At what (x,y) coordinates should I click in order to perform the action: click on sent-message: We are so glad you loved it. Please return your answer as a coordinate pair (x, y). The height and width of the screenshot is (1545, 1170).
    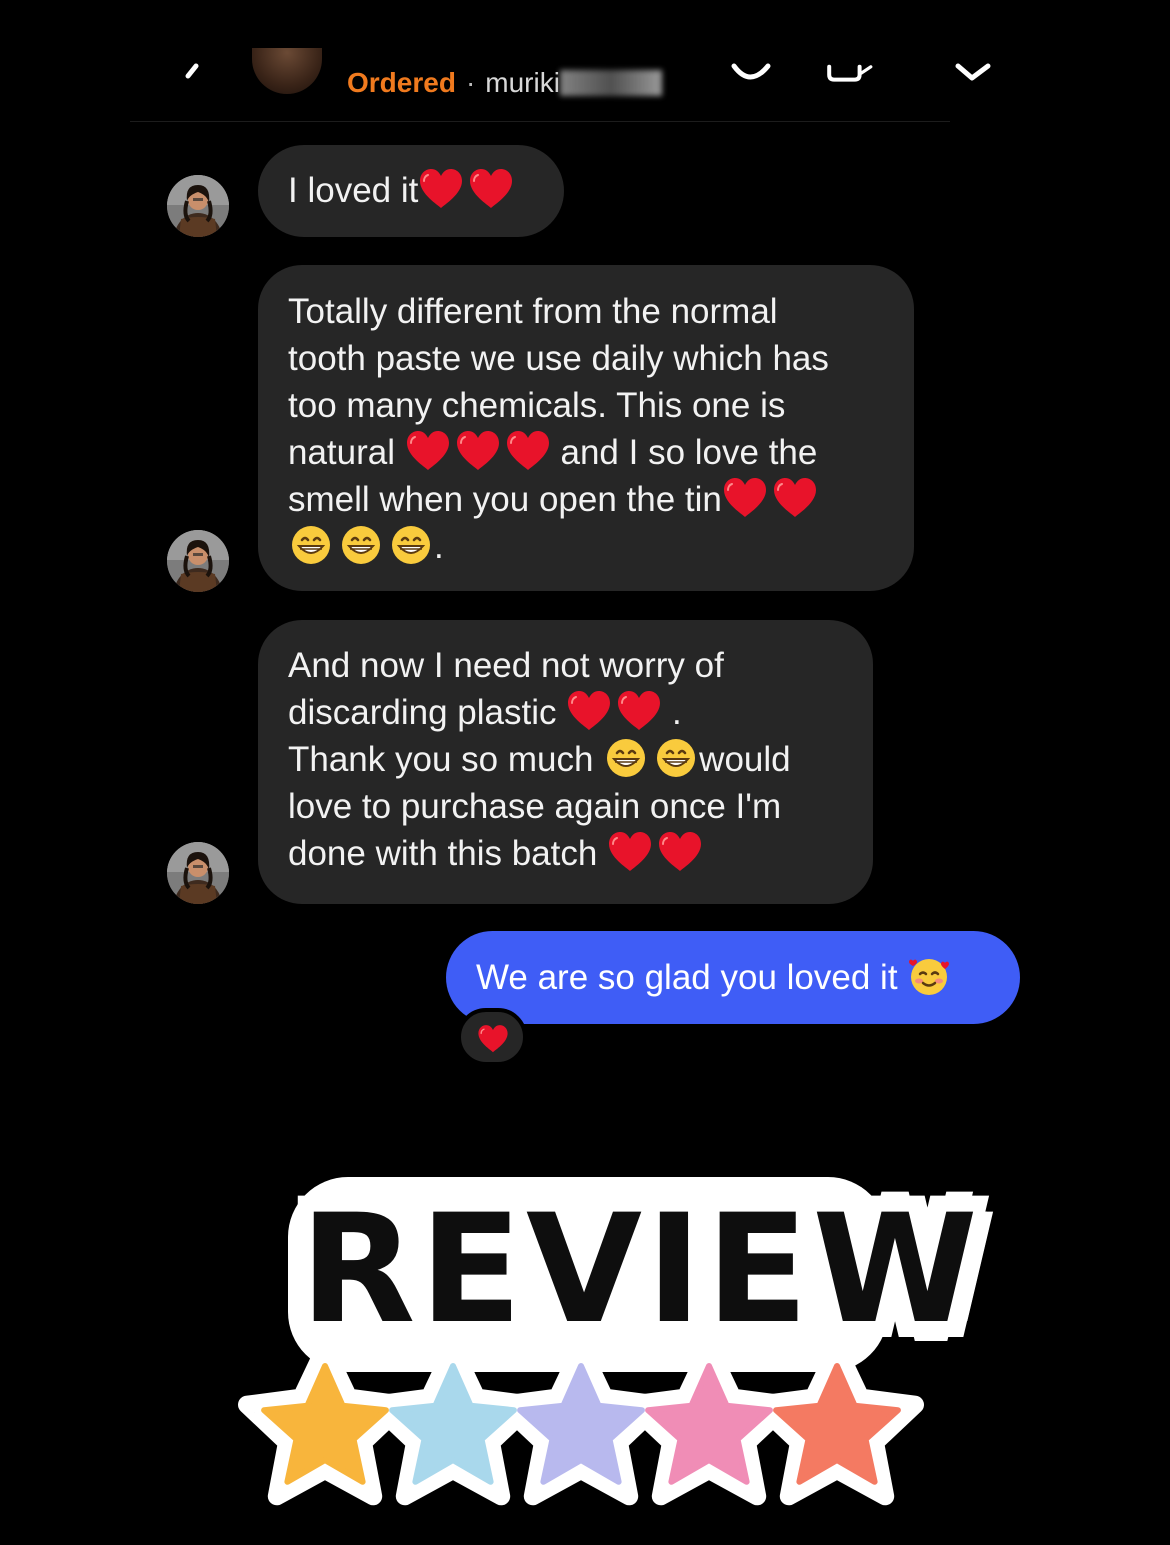
    Looking at the image, I should click on (733, 977).